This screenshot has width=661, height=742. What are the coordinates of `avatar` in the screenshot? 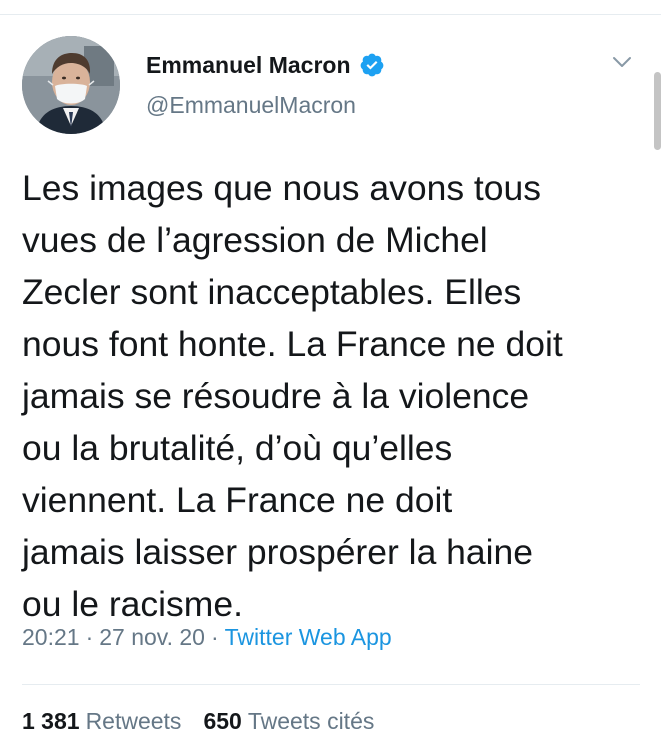 It's located at (71, 85).